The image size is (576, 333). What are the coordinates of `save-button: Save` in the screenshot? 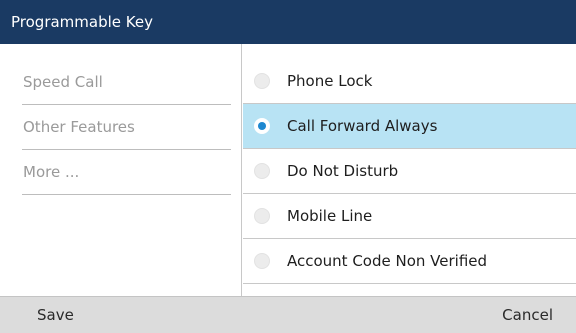 It's located at (55, 315).